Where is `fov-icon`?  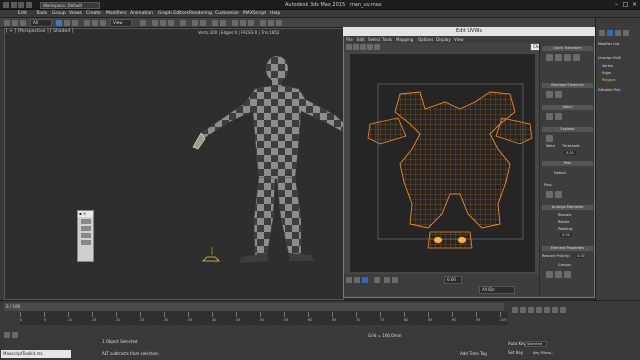
fov-icon is located at coordinates (539, 310).